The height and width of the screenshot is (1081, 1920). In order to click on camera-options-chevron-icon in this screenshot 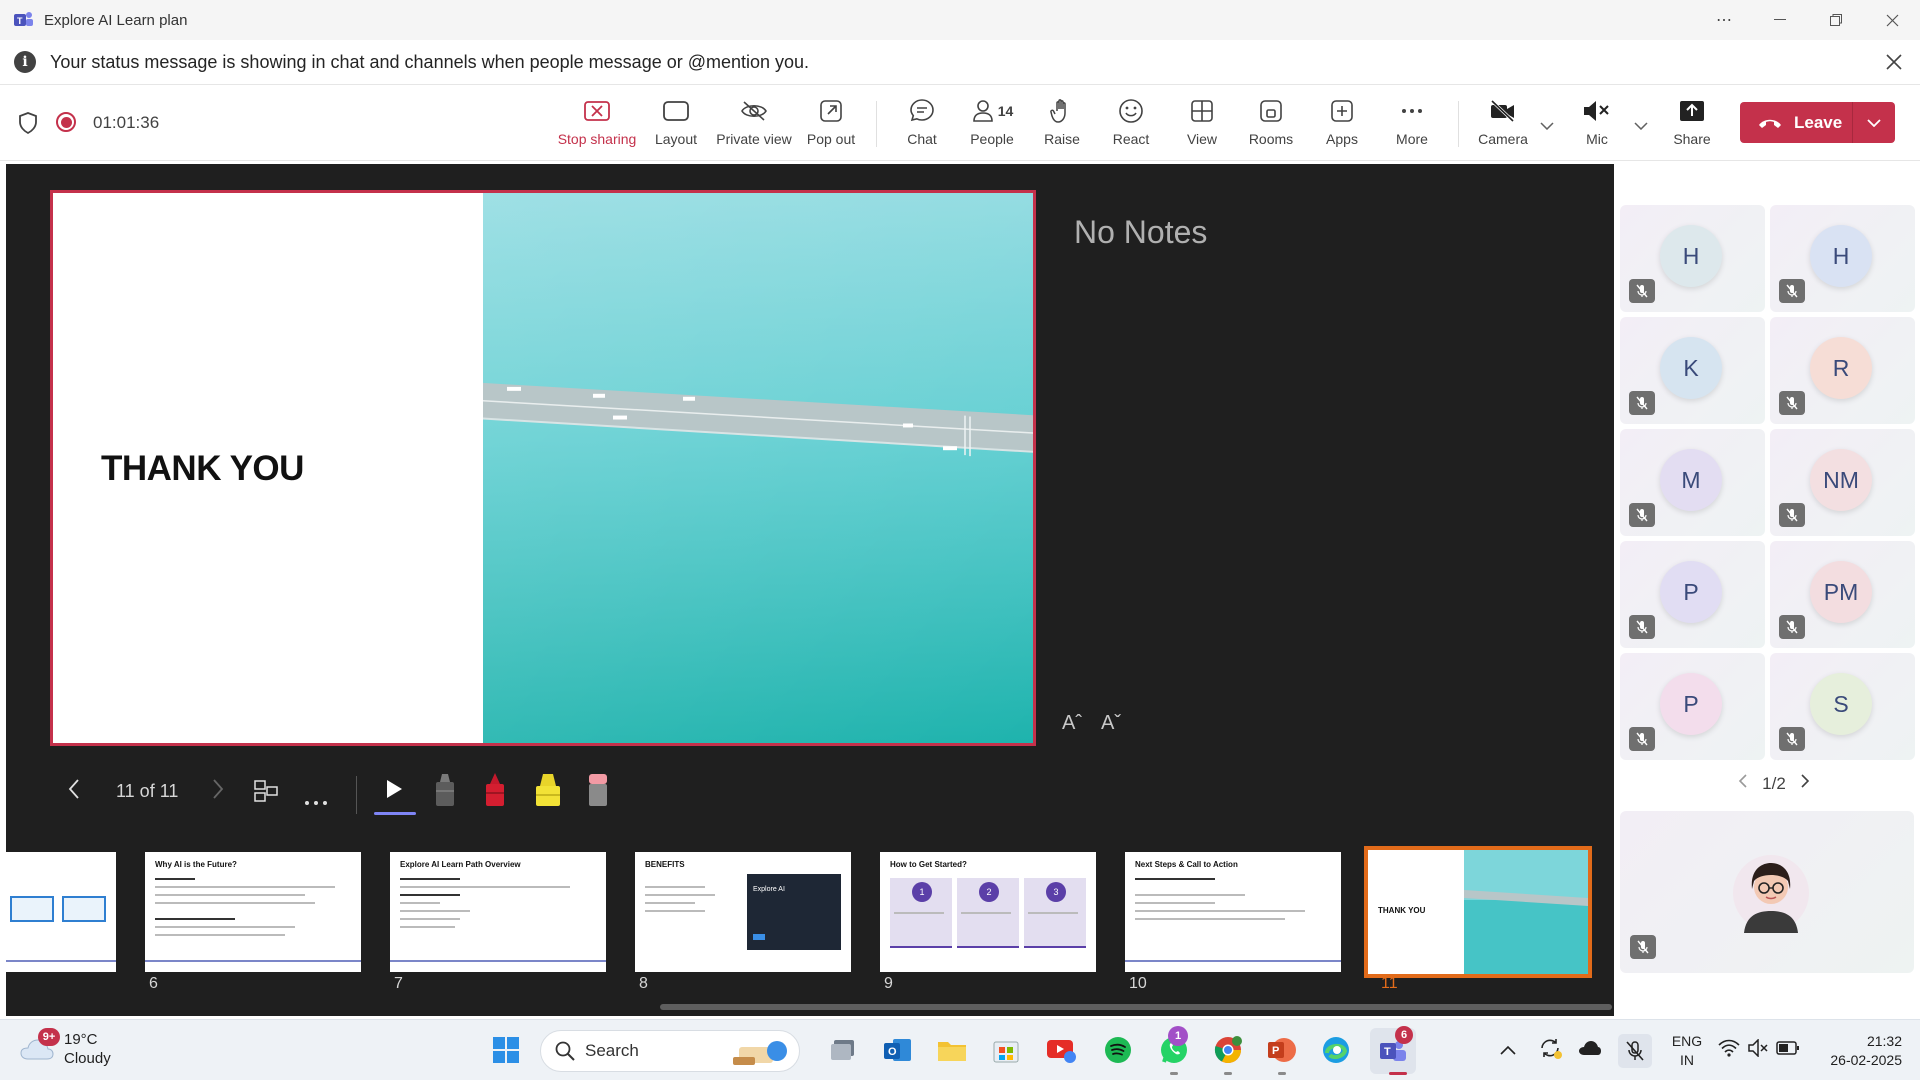, I will do `click(1547, 125)`.